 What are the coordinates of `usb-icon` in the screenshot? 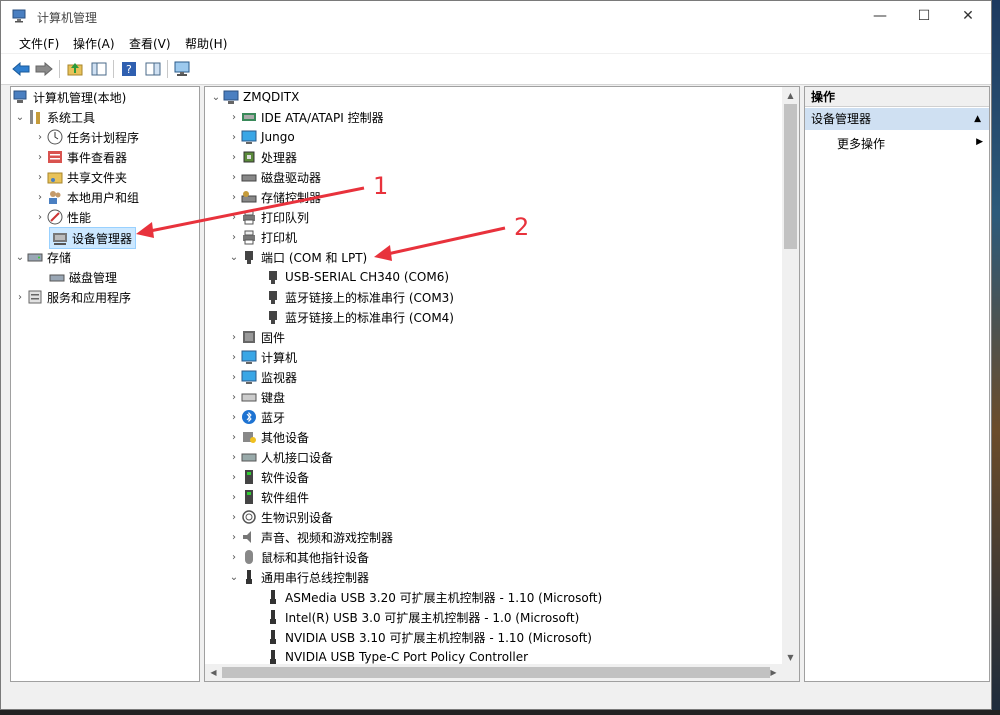 It's located at (273, 657).